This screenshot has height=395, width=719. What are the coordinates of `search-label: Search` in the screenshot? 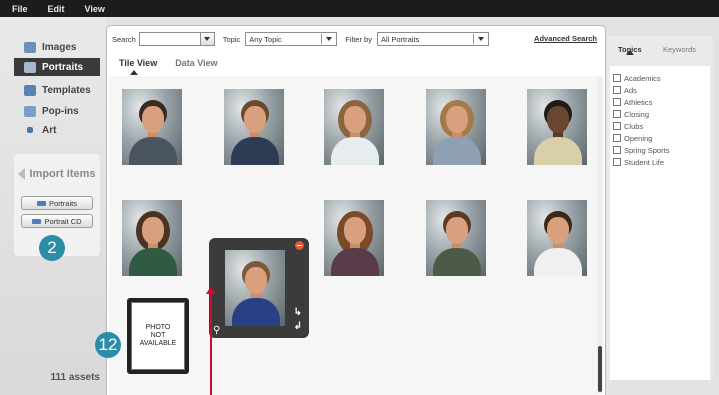 It's located at (124, 39).